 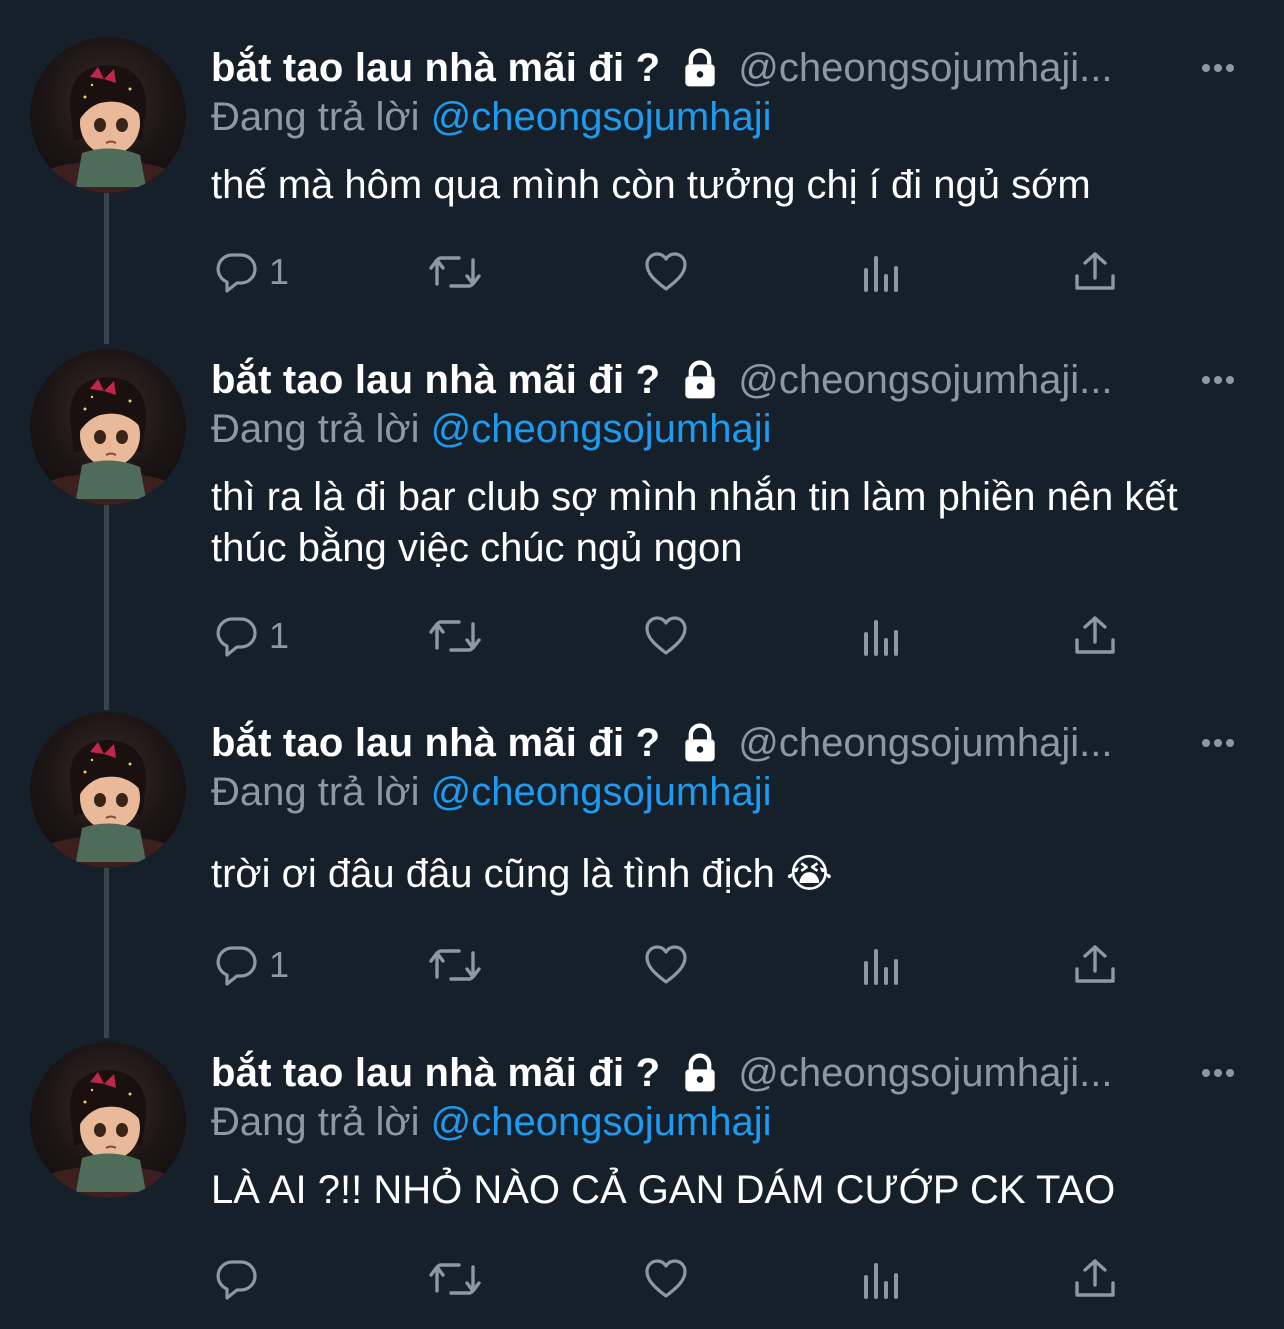 I want to click on action-bar, so click(x=642, y=1279).